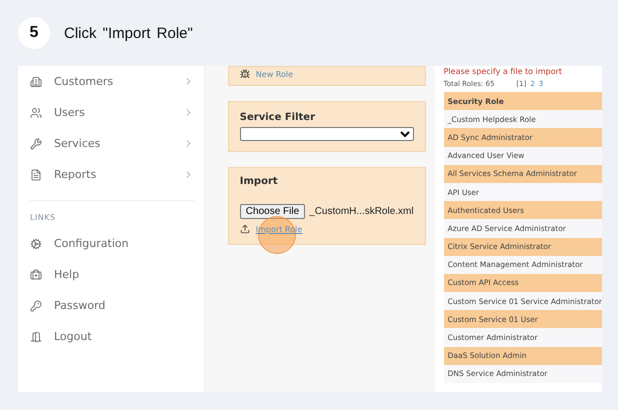 The image size is (618, 410). What do you see at coordinates (112, 243) in the screenshot?
I see `sidebar-link: Configuration` at bounding box center [112, 243].